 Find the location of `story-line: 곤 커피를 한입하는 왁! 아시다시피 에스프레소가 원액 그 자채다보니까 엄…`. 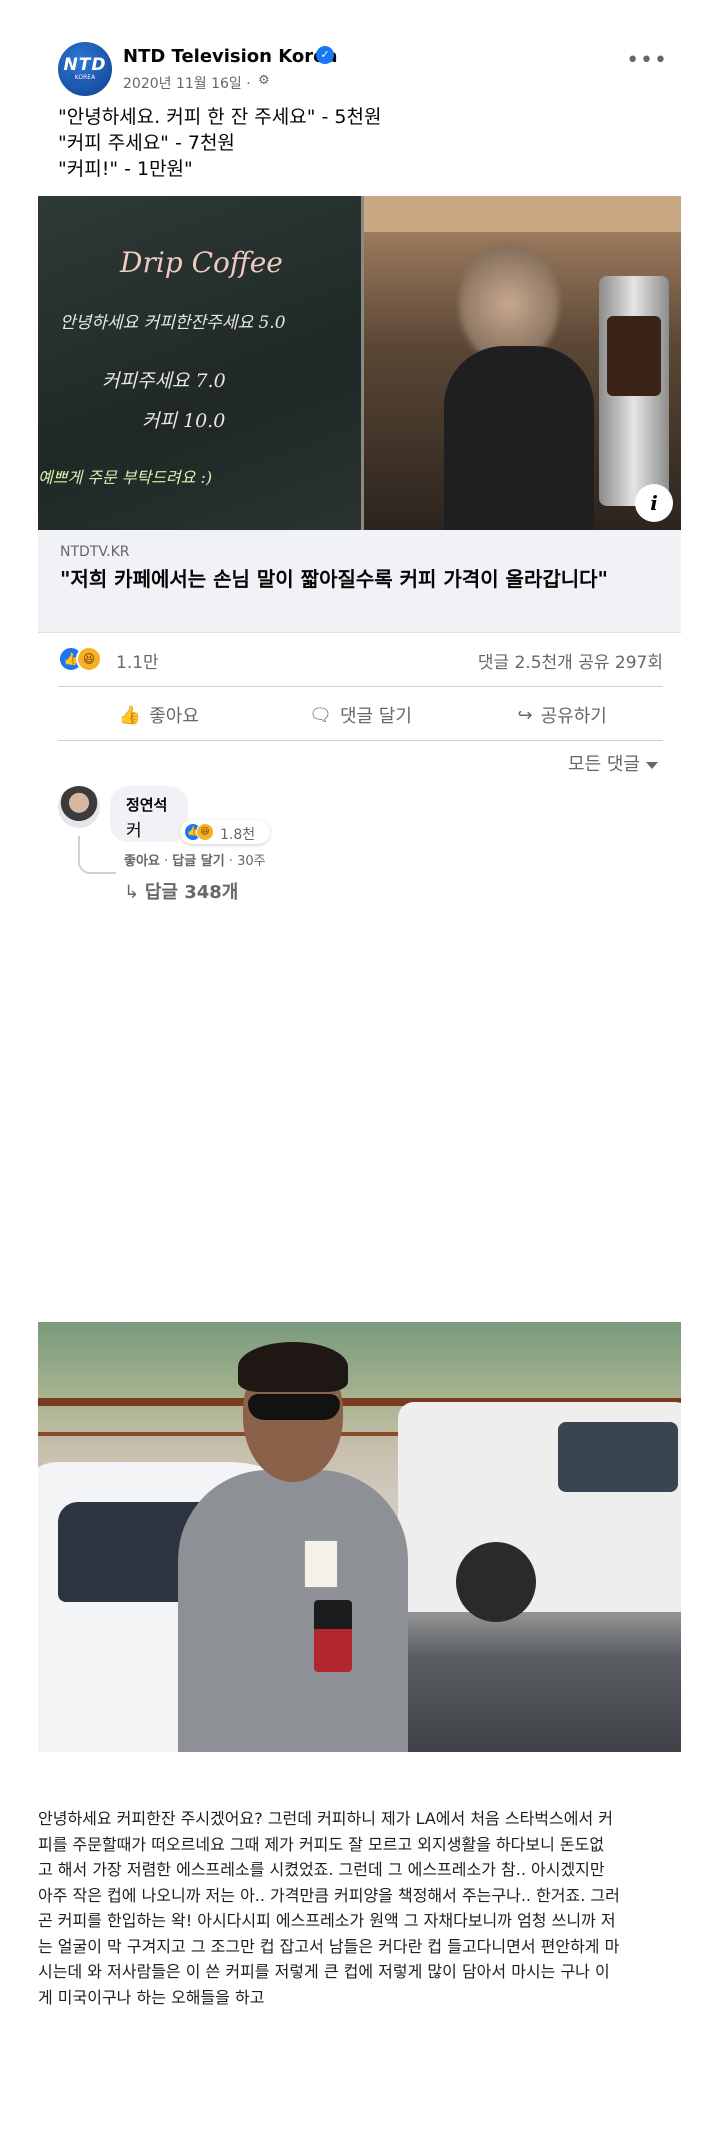

story-line: 곤 커피를 한입하는 왁! 아시다시피 에스프레소가 원액 그 자채다보니까 엄… is located at coordinates (327, 1920).